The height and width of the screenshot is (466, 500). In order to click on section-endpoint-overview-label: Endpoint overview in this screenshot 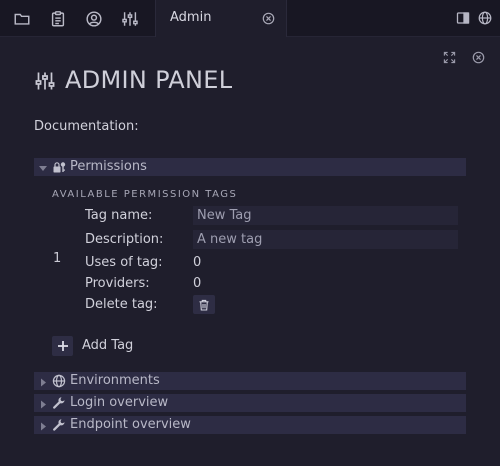, I will do `click(130, 424)`.